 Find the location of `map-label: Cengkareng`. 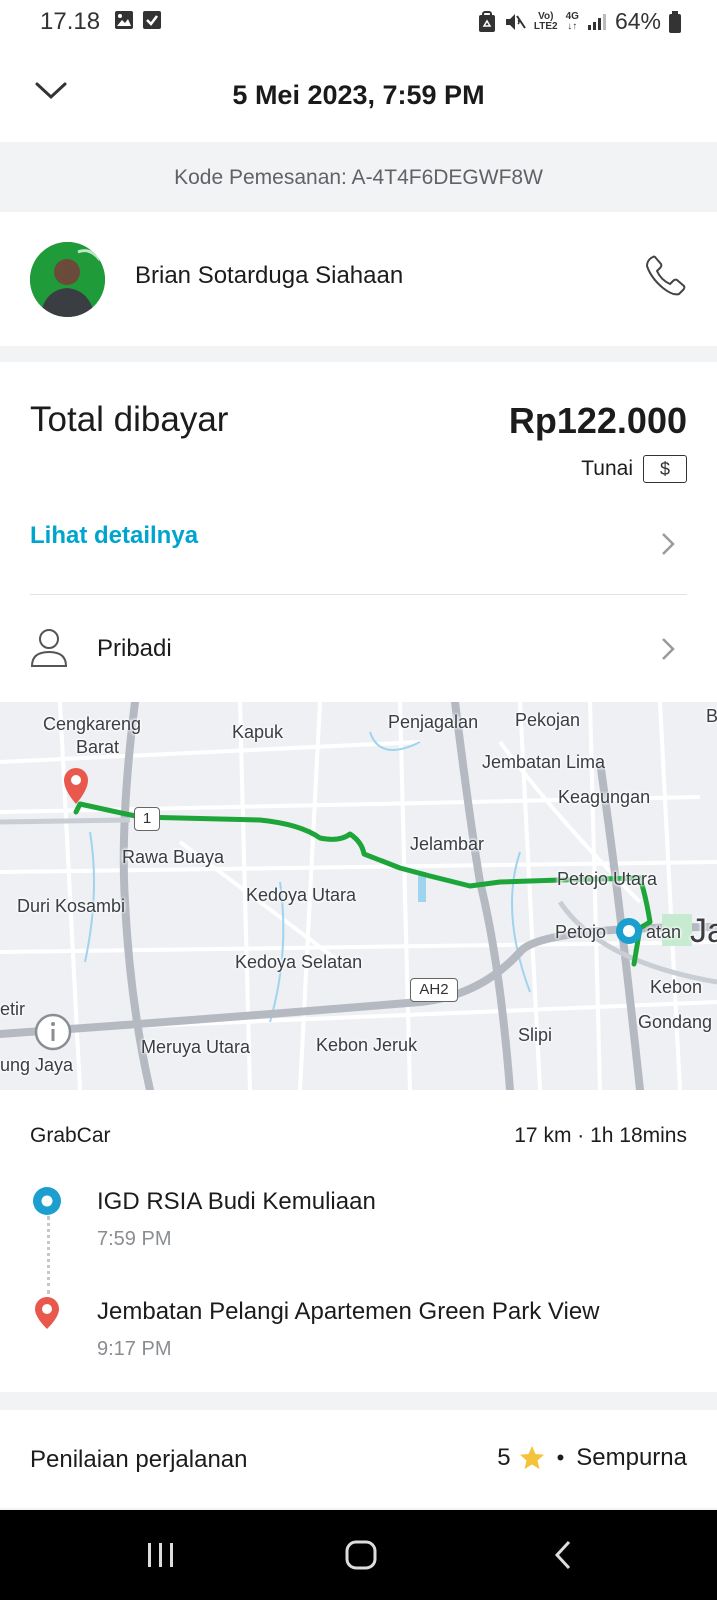

map-label: Cengkareng is located at coordinates (92, 724).